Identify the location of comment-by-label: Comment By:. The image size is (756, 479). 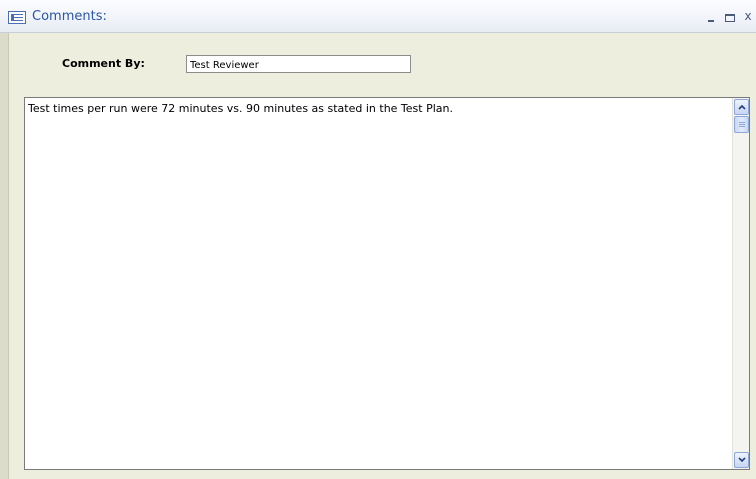
(103, 63).